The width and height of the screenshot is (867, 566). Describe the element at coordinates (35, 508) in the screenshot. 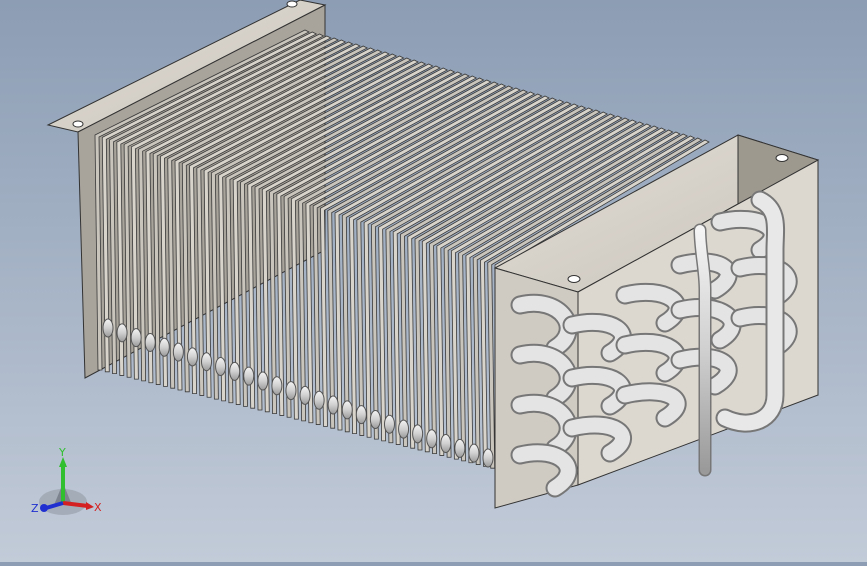

I see `z-axis-label: Z` at that location.